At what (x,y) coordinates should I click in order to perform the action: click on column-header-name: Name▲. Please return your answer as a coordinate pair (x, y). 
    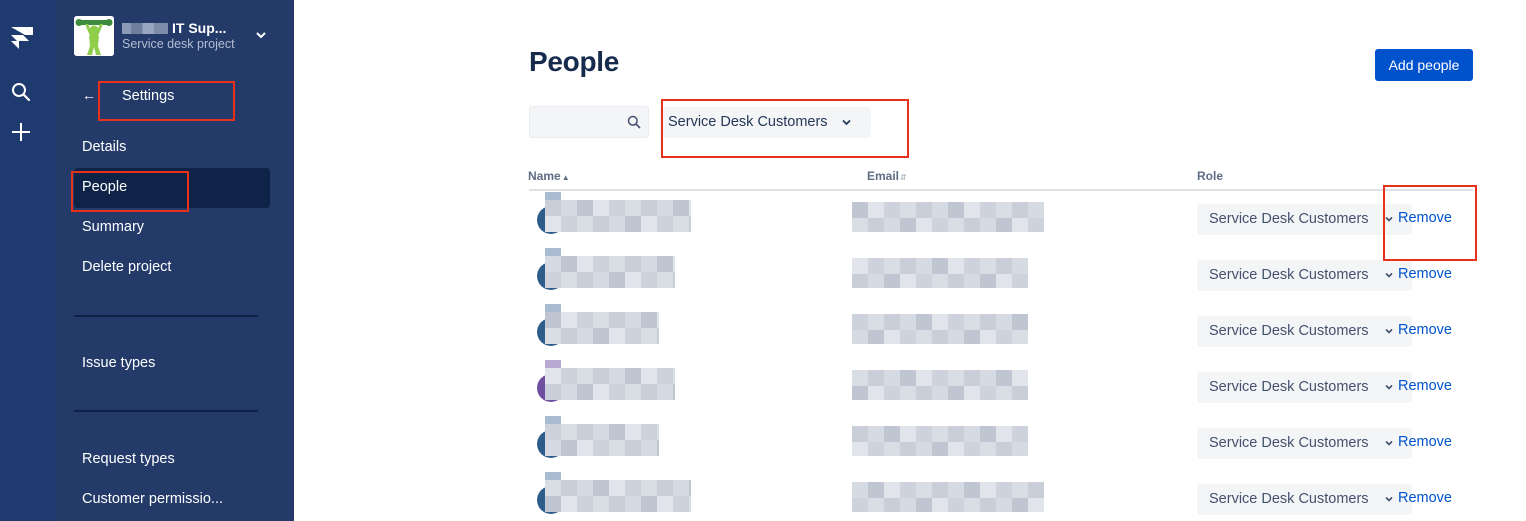
    Looking at the image, I should click on (549, 176).